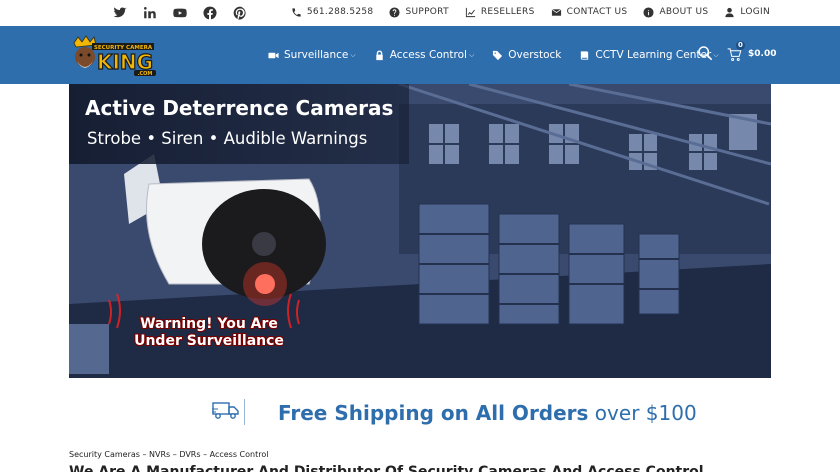 The image size is (840, 472). Describe the element at coordinates (209, 324) in the screenshot. I see `warning-line-1: Warning! You Are` at that location.